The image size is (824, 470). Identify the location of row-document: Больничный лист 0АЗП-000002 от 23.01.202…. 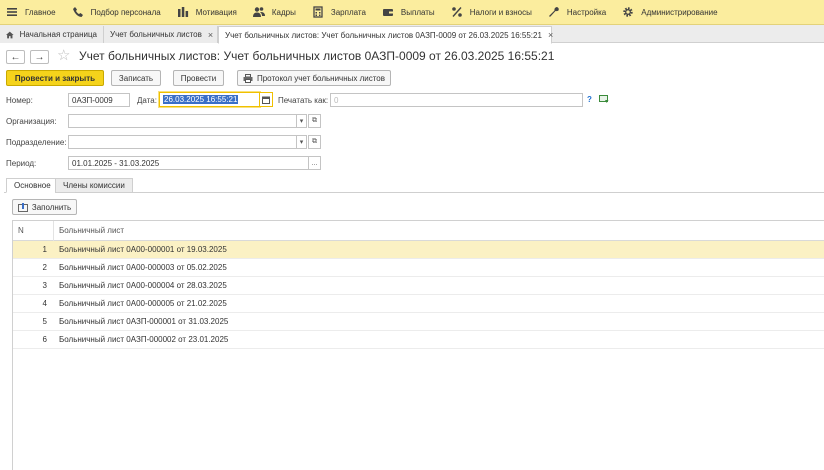
(144, 339).